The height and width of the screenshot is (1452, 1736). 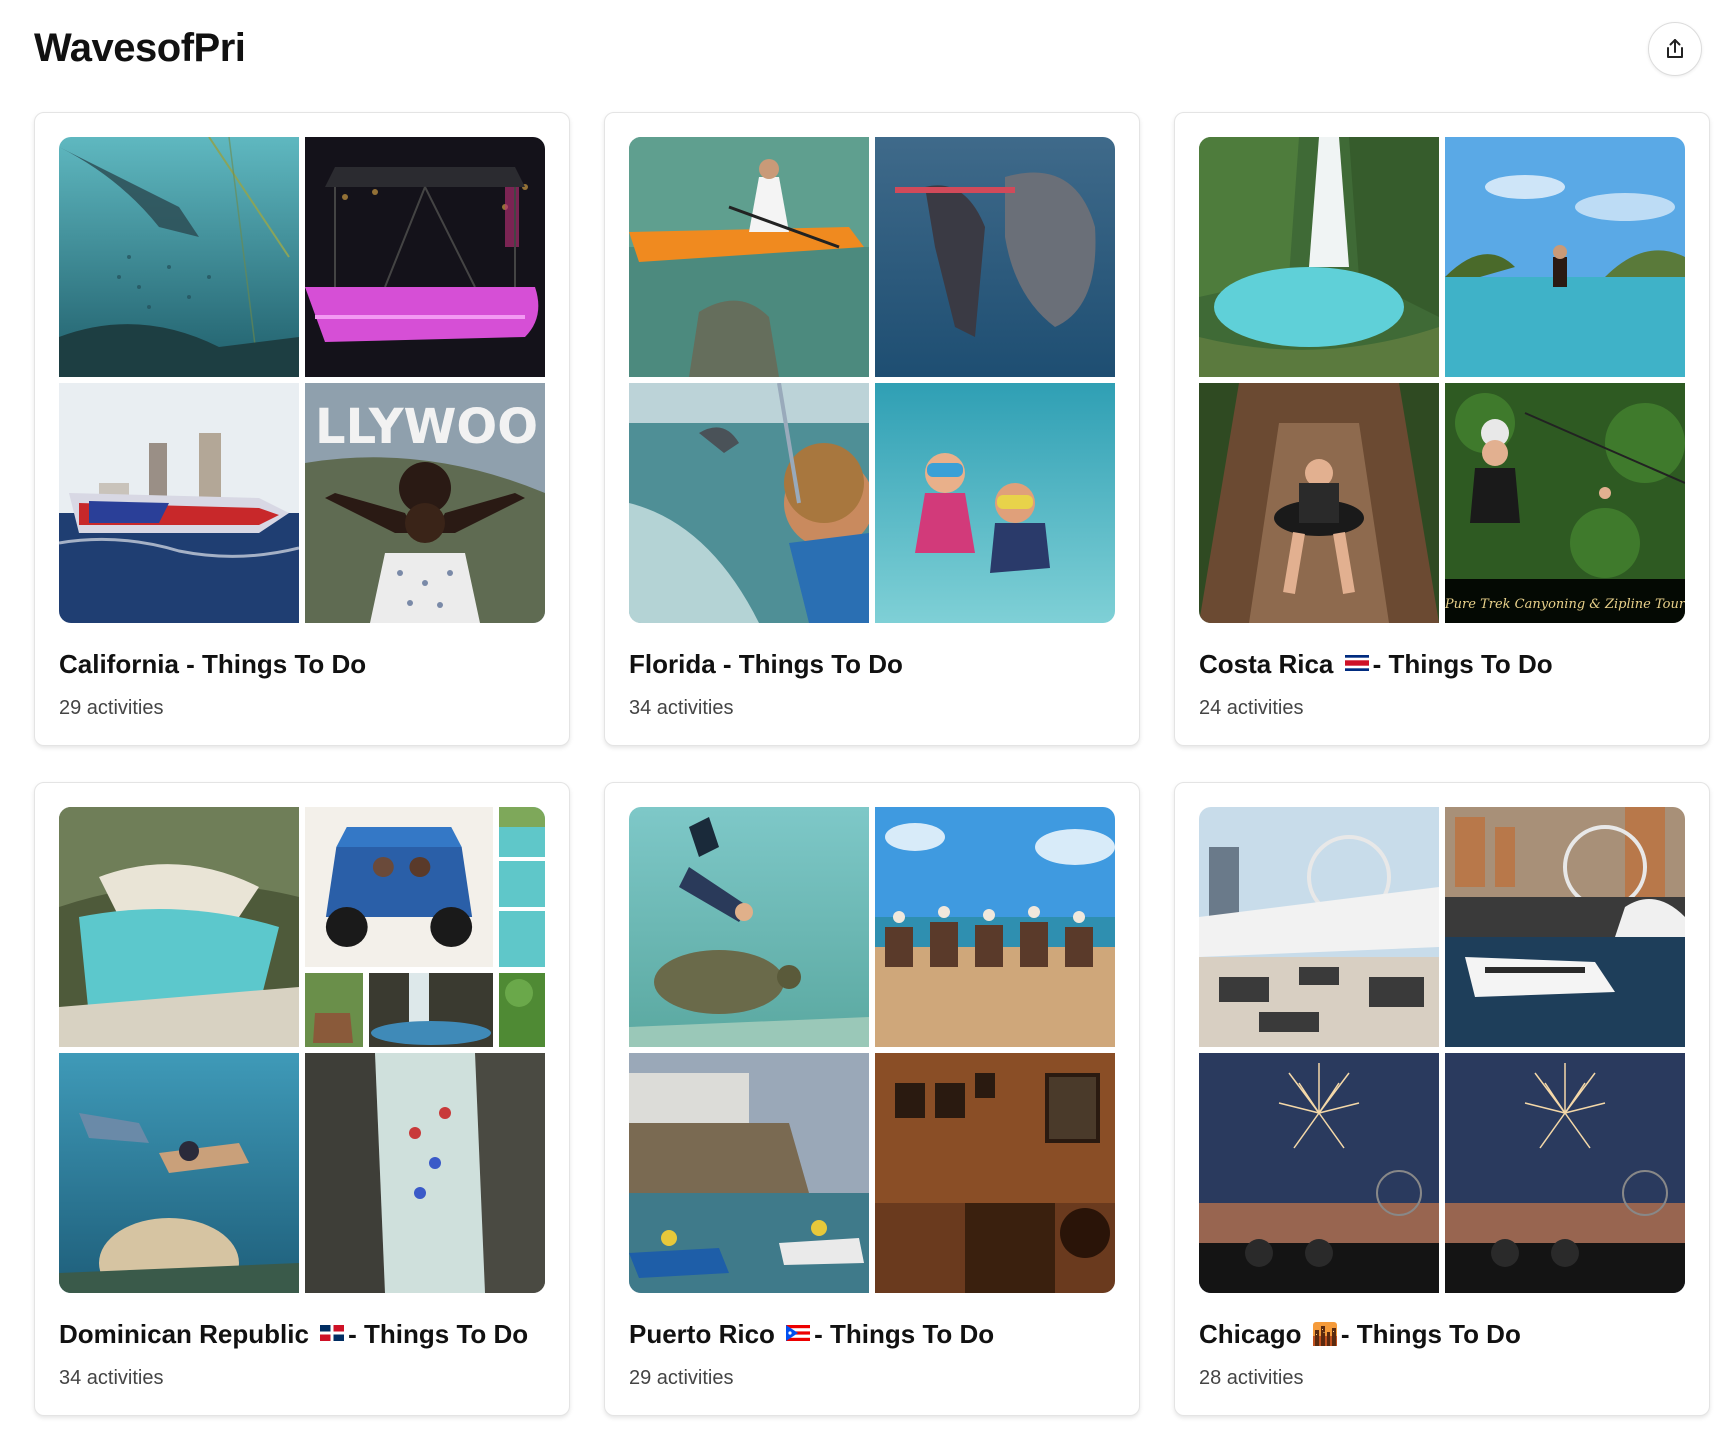 What do you see at coordinates (1565, 503) in the screenshot?
I see `zipline-woman-photo: Pure Trek Canyoning & Zipline Tour` at bounding box center [1565, 503].